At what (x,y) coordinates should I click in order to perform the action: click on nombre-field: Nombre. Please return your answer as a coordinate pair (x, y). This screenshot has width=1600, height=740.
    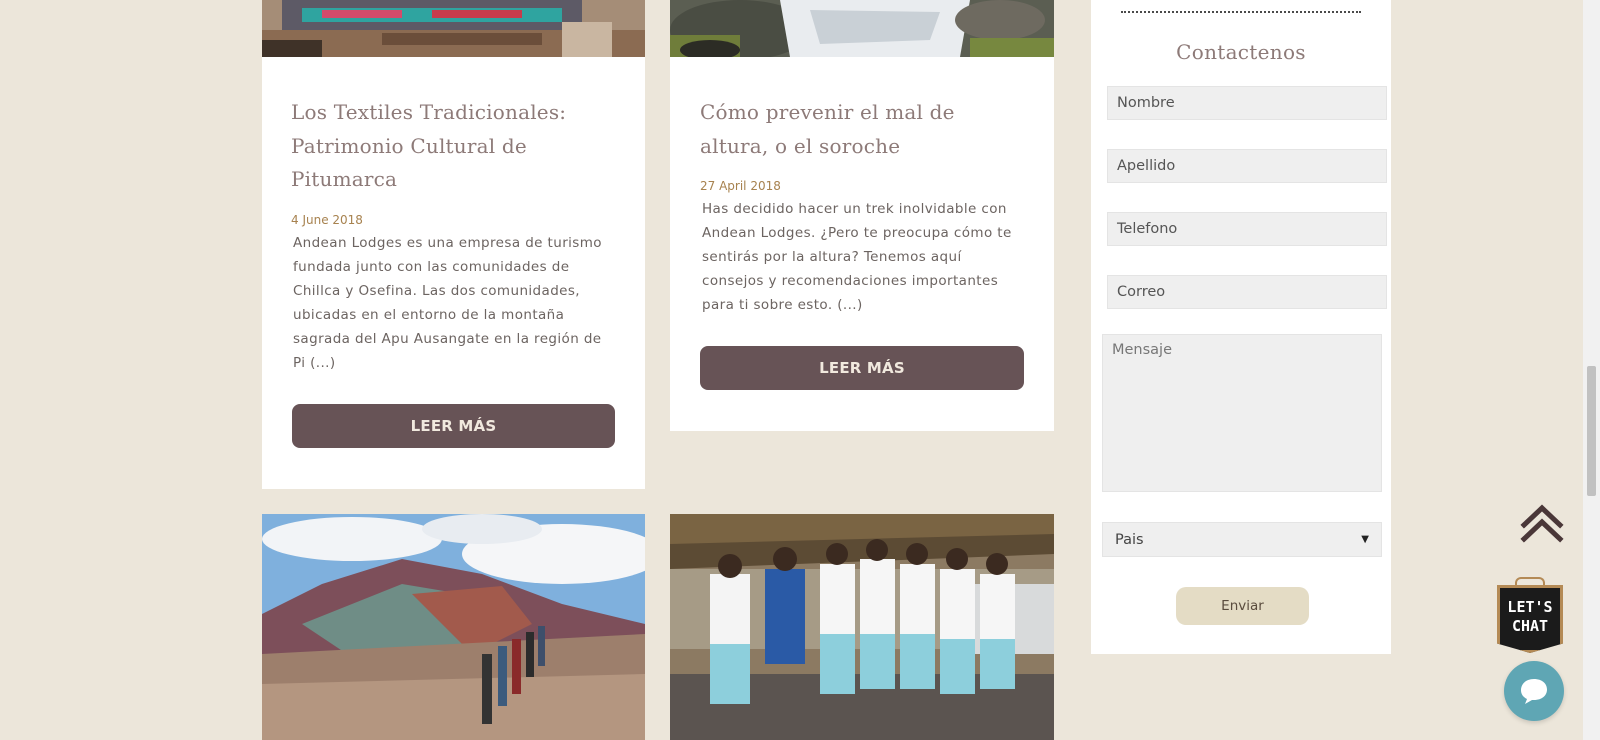
    Looking at the image, I should click on (1247, 103).